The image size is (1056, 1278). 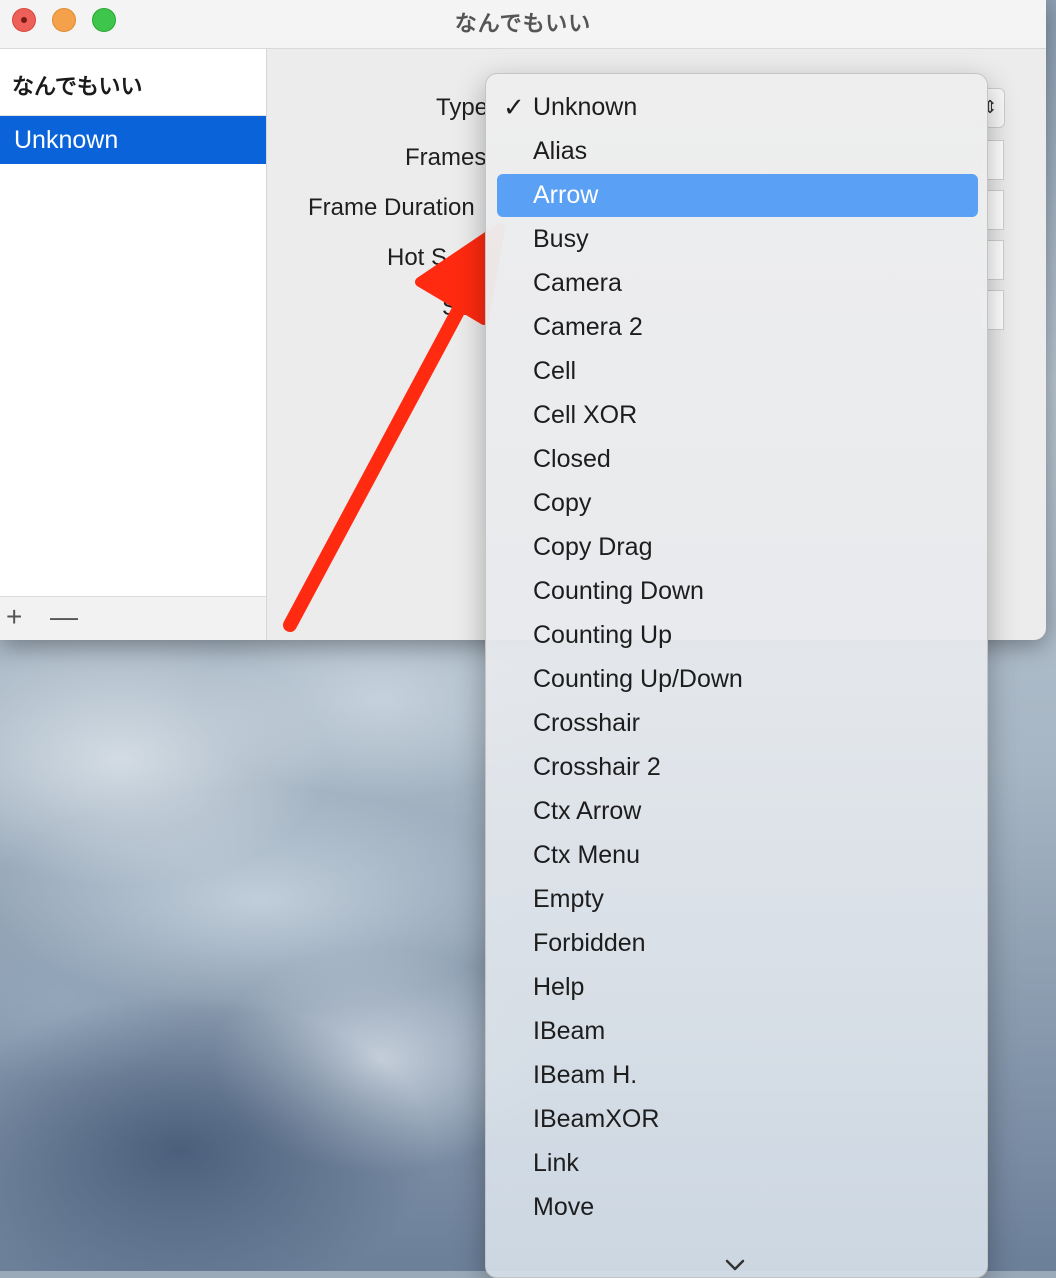 What do you see at coordinates (561, 239) in the screenshot?
I see `menu-item-label: Busy` at bounding box center [561, 239].